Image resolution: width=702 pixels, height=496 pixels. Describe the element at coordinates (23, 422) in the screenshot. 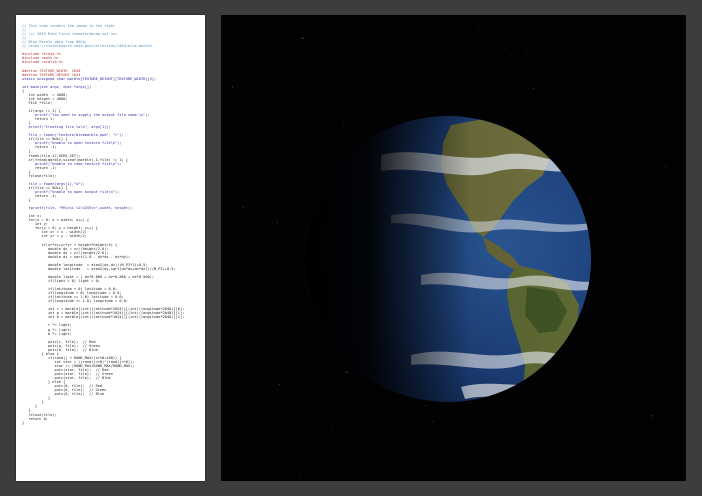

I see `code-line: }` at that location.